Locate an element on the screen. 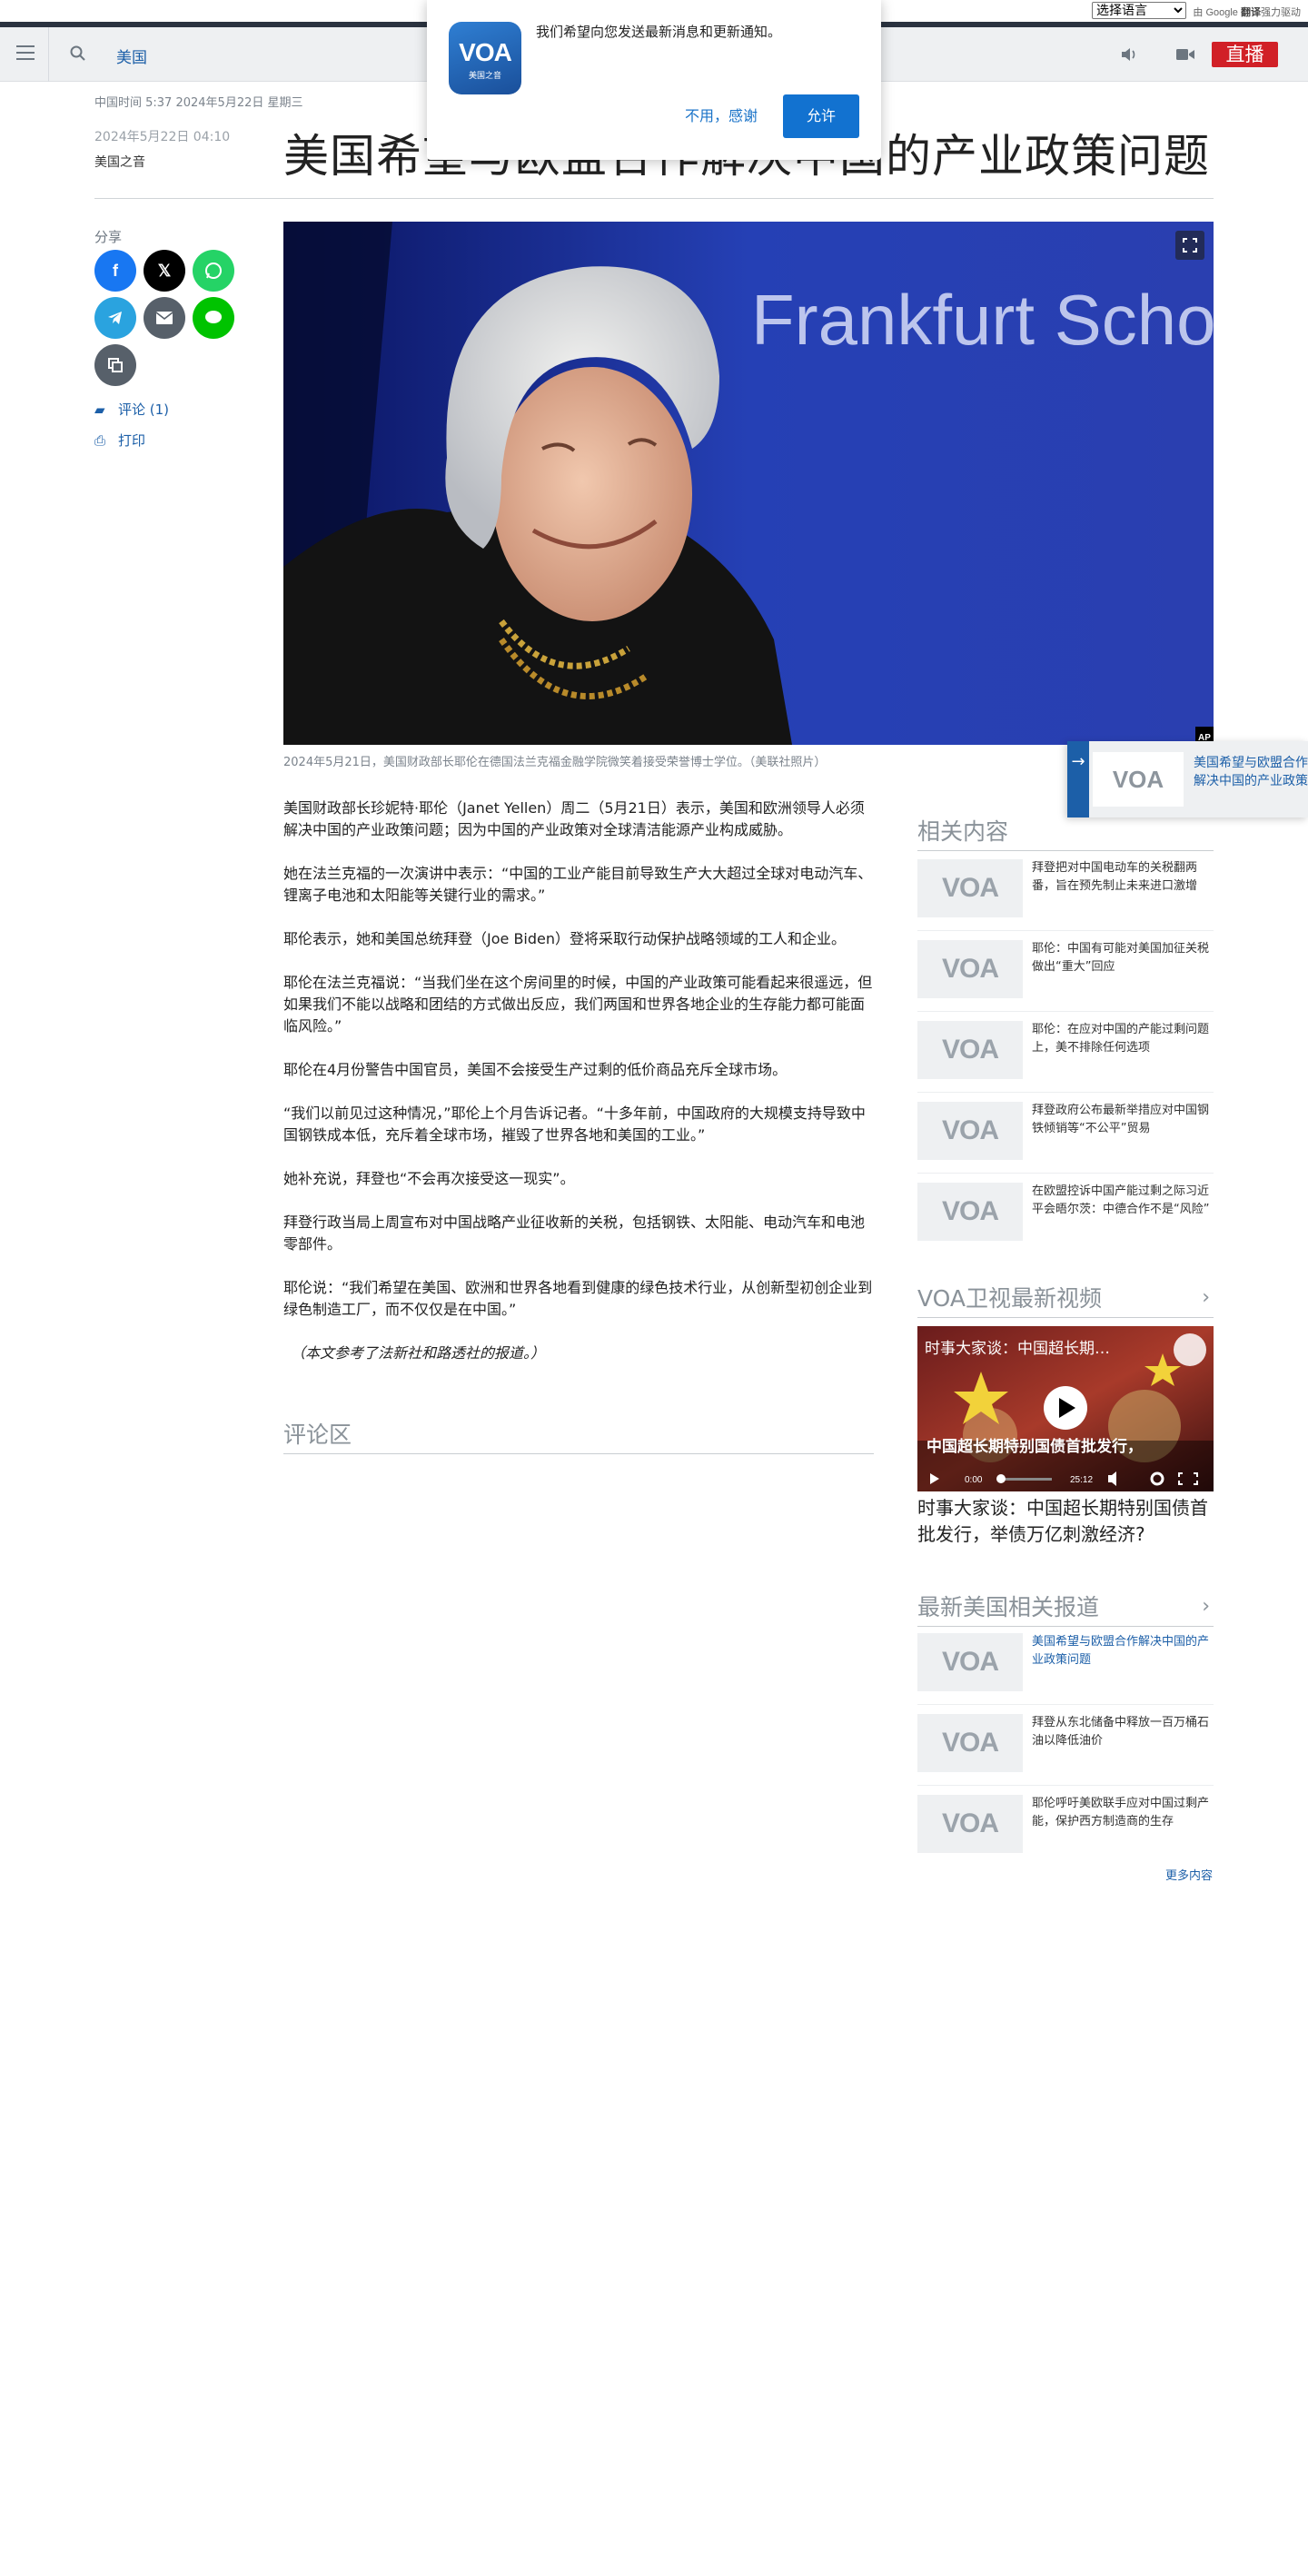  voa-app-logo: VOA 美国之音 is located at coordinates (485, 58).